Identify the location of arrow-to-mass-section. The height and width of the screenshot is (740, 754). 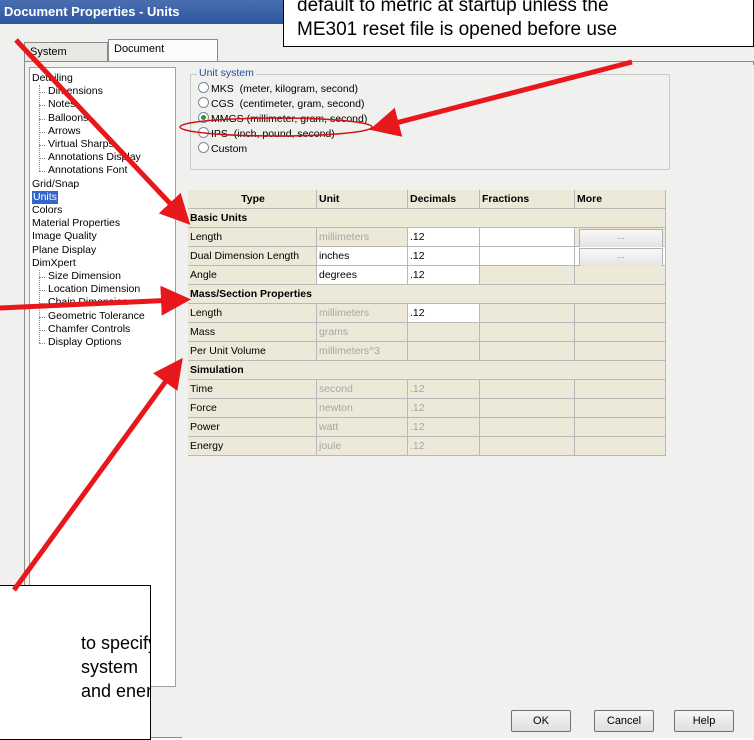
(95, 300).